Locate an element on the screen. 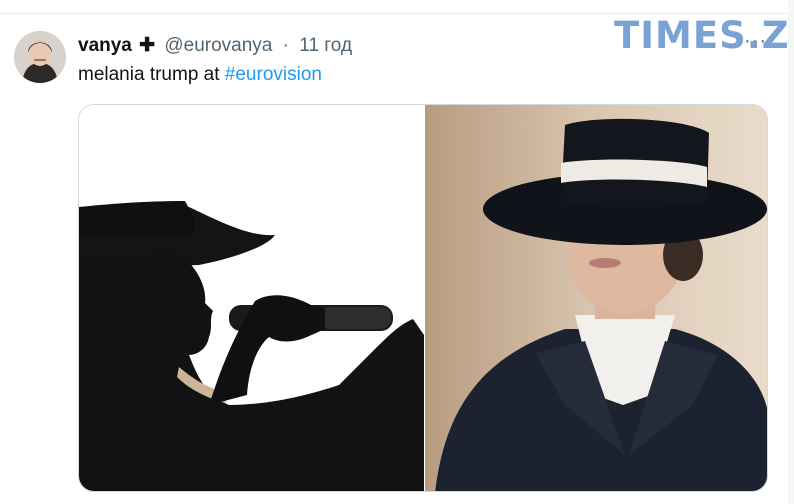 This screenshot has width=794, height=504. tweet-text: melania trump at #eurovision is located at coordinates (200, 75).